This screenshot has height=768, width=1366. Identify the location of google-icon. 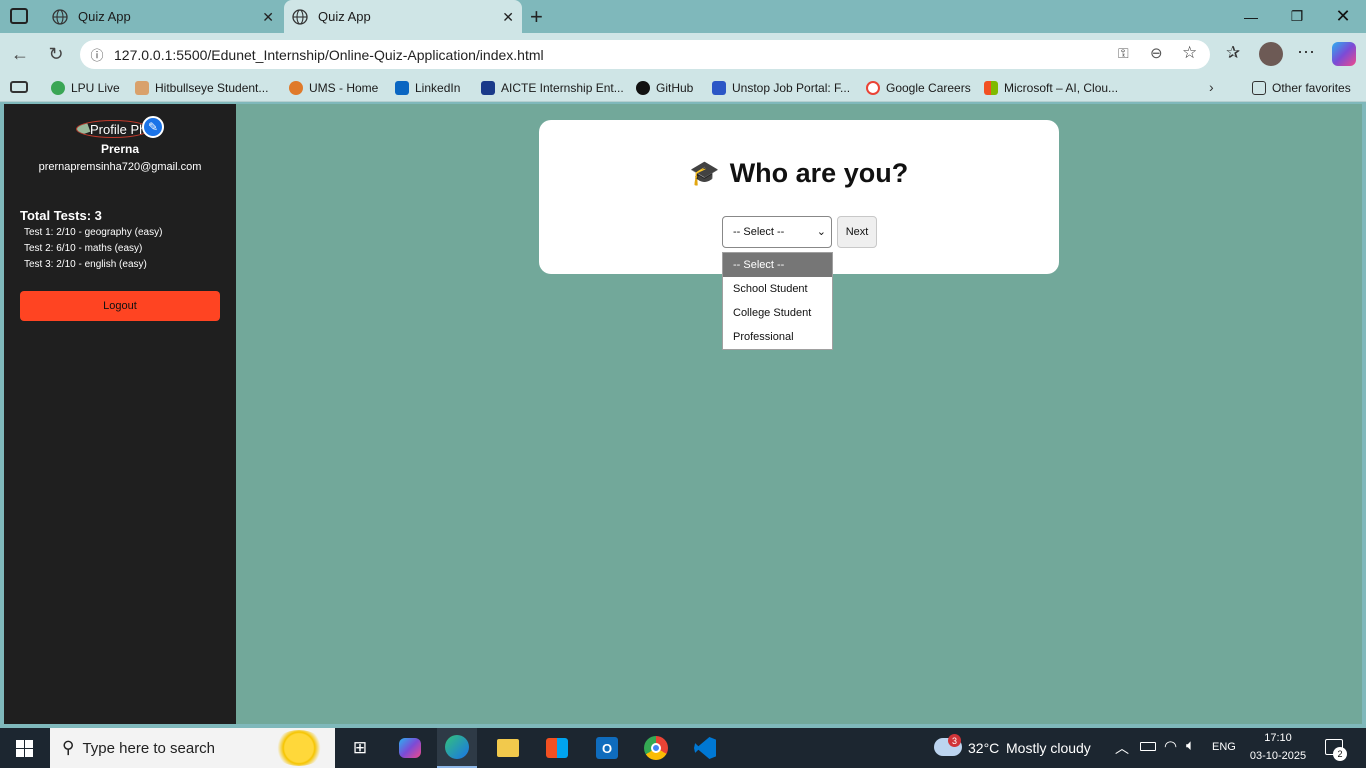
(873, 88).